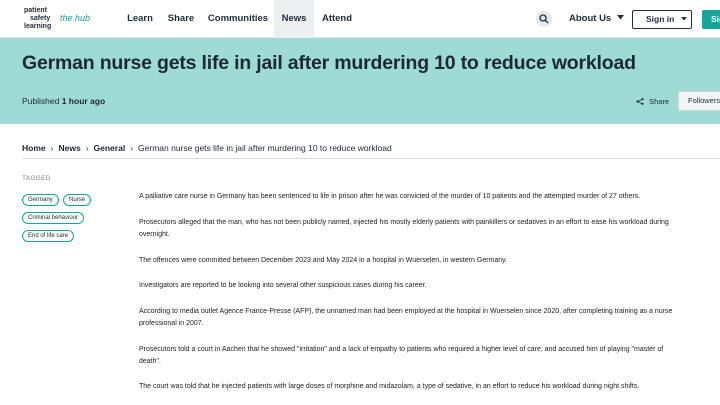  I want to click on sign-in-button: Sign in, so click(662, 19).